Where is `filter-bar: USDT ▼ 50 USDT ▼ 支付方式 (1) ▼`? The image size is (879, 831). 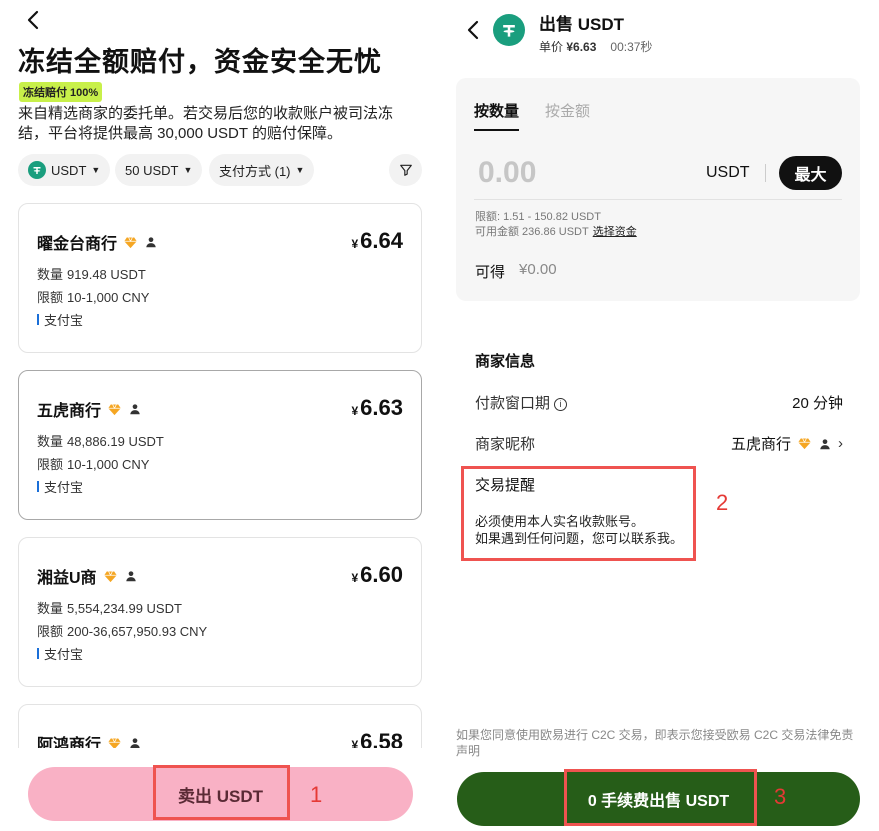
filter-bar: USDT ▼ 50 USDT ▼ 支付方式 (1) ▼ is located at coordinates (220, 170).